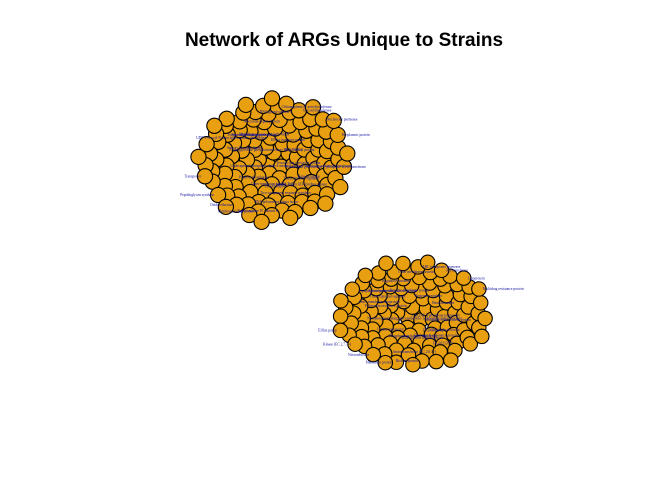 The width and height of the screenshot is (649, 487). Describe the element at coordinates (254, 177) in the screenshot. I see `node-label: Putative phosphatase` at that location.